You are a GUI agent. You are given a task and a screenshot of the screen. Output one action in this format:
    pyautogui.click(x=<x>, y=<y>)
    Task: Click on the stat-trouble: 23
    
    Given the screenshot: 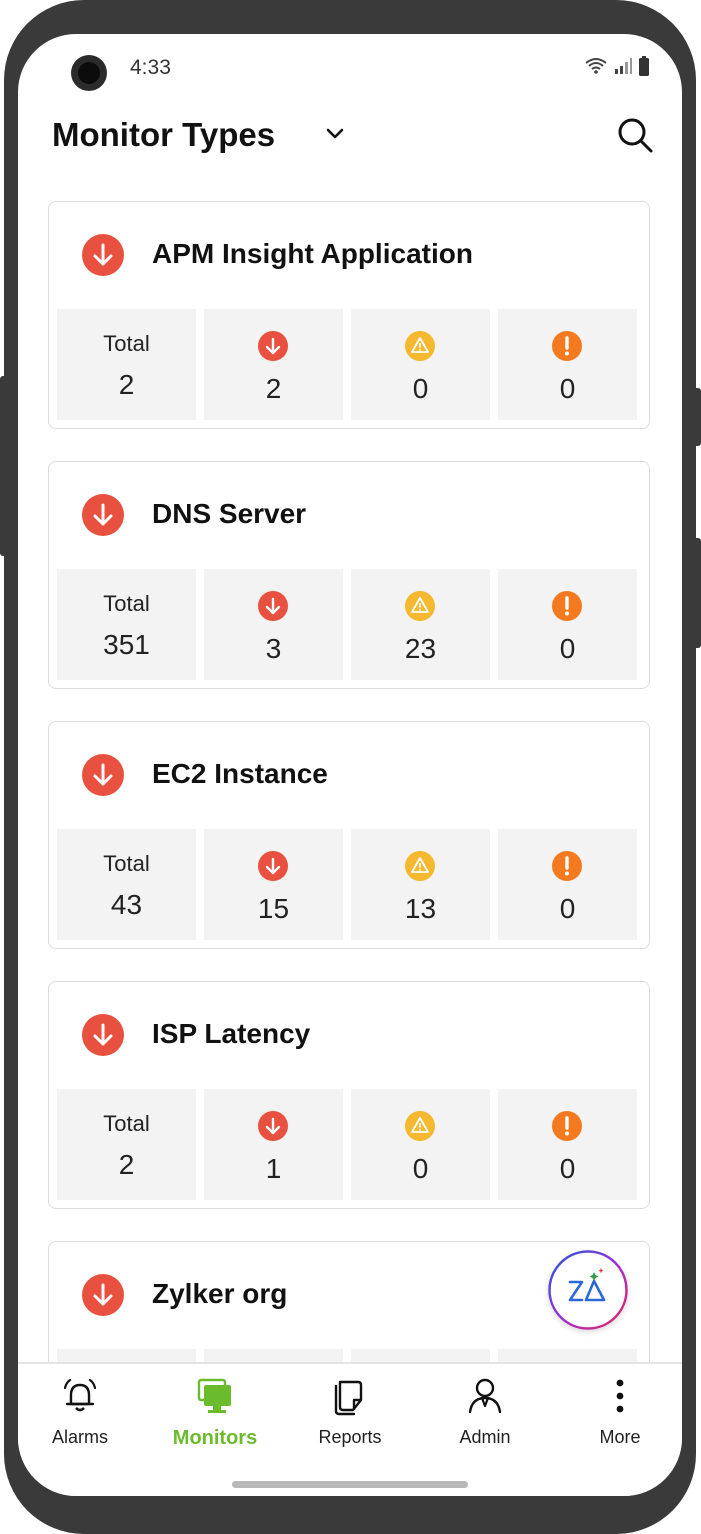 What is the action you would take?
    pyautogui.click(x=420, y=624)
    